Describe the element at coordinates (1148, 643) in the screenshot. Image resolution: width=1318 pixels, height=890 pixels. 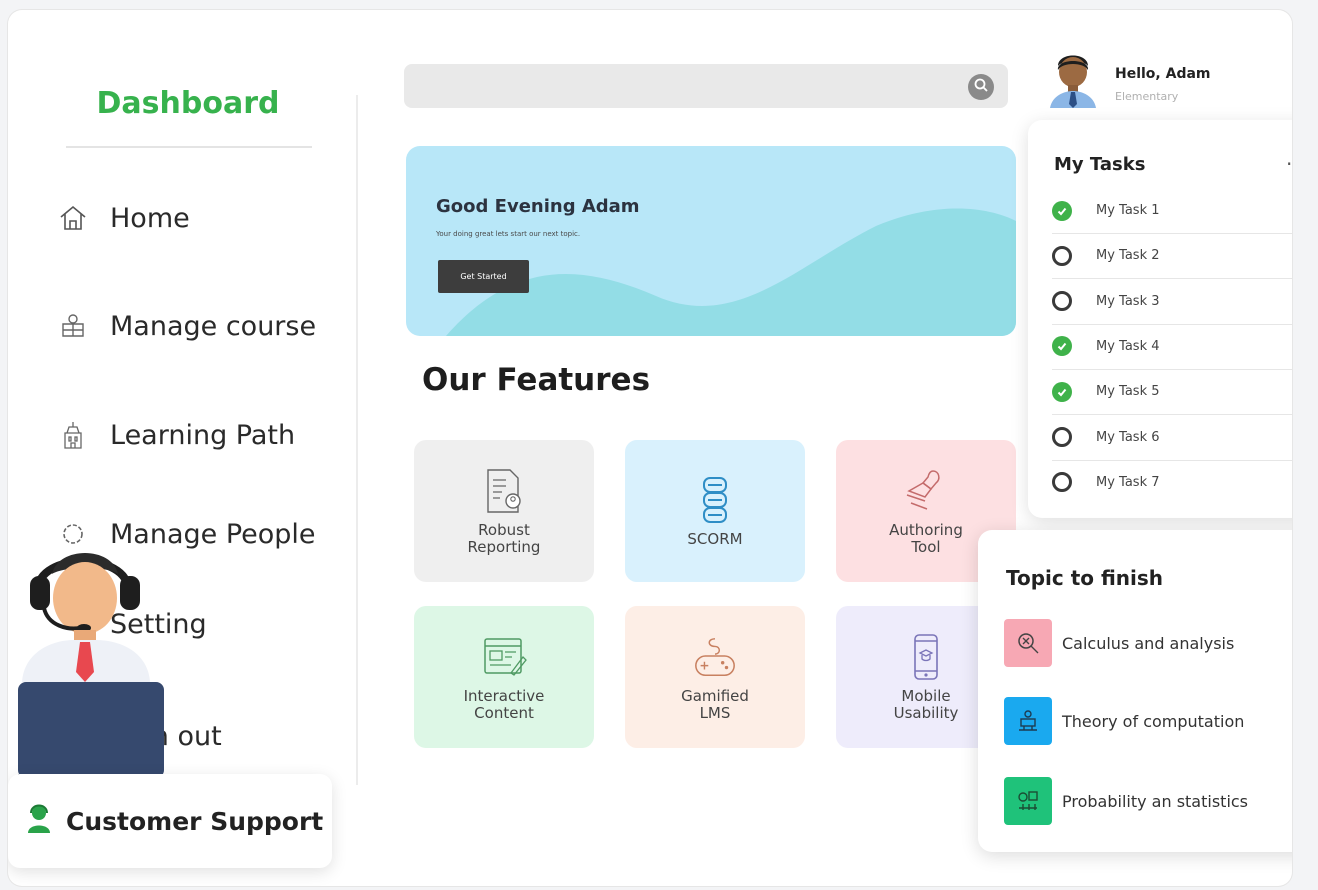
I see `topic-label: Calculus and analysis` at that location.